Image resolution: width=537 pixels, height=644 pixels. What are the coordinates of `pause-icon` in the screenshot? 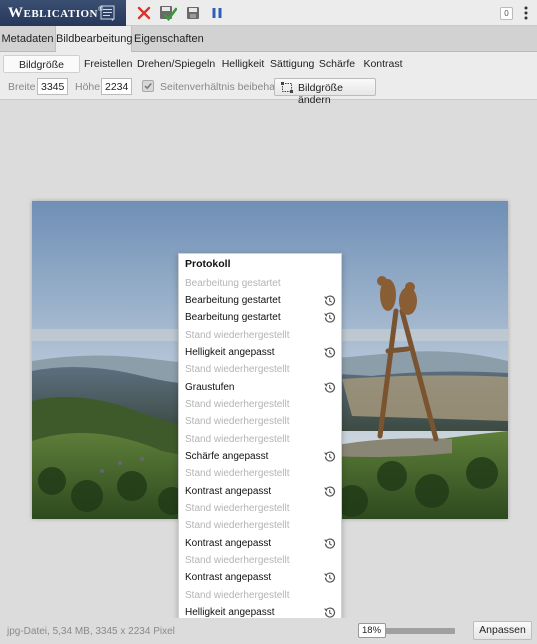 It's located at (217, 13).